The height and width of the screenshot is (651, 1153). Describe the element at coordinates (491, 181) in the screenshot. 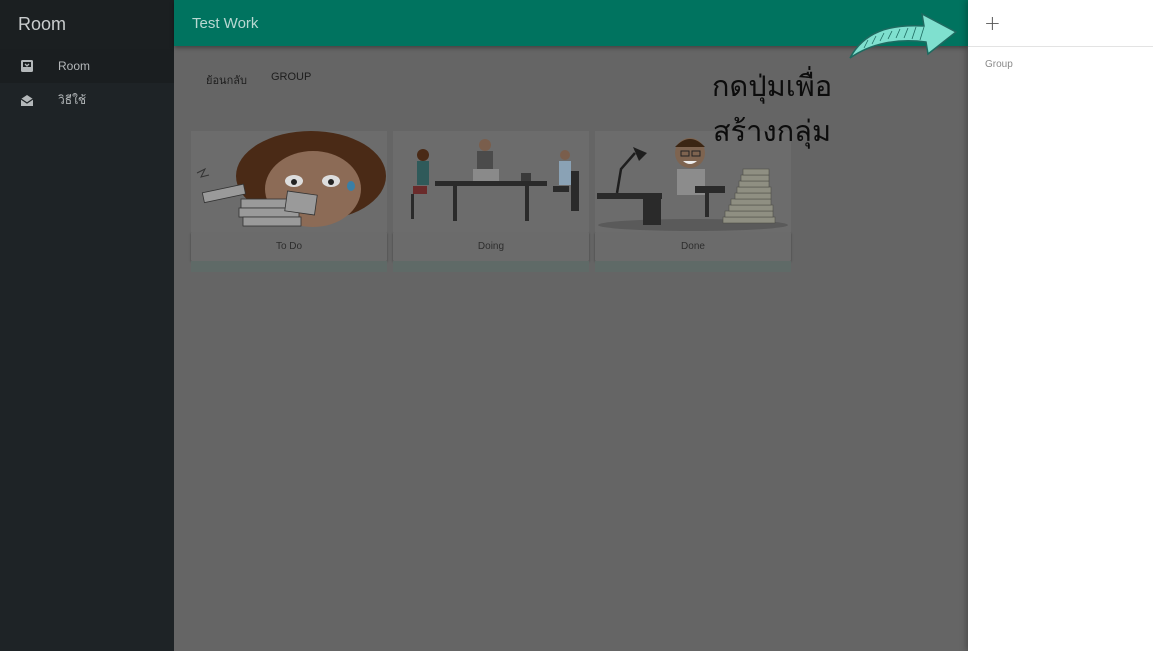

I see `office-meeting-image` at that location.